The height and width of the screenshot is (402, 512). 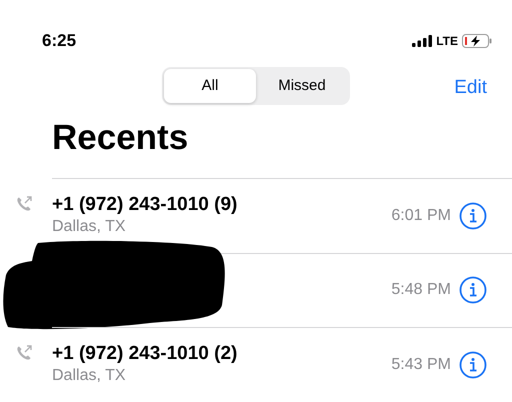 What do you see at coordinates (145, 205) in the screenshot?
I see `caller-number: +1 (972) 243-1010 (9)` at bounding box center [145, 205].